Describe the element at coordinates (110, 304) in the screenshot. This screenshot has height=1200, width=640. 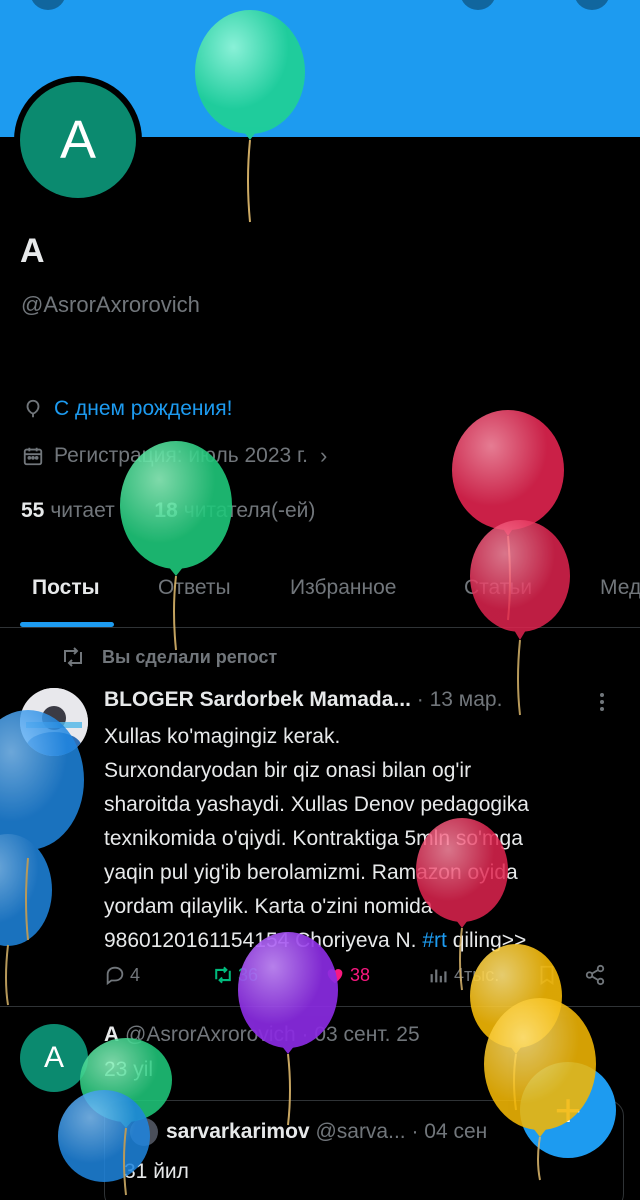
I see `profile-handle: @AsrorAxrorovich` at that location.